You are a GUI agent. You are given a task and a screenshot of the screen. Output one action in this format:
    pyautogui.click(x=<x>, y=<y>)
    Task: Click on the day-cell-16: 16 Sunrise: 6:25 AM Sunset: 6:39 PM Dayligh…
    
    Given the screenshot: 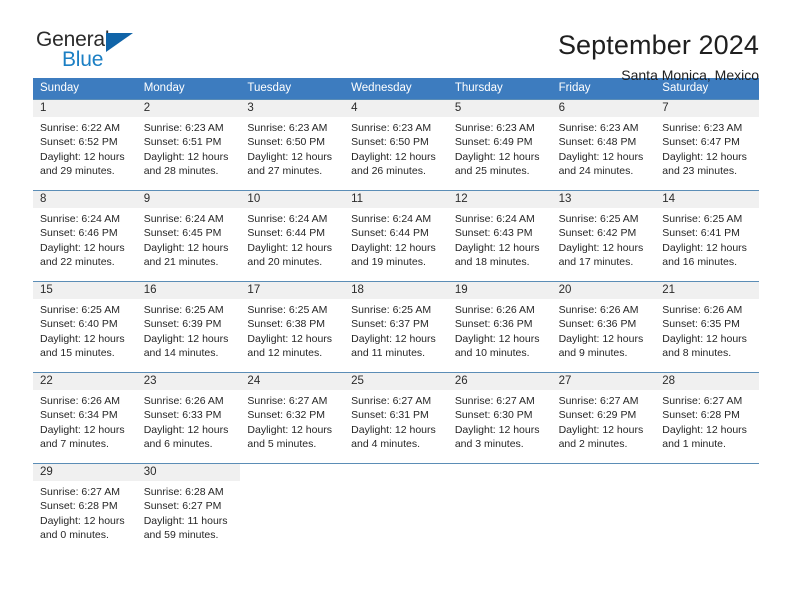 What is the action you would take?
    pyautogui.click(x=188, y=322)
    